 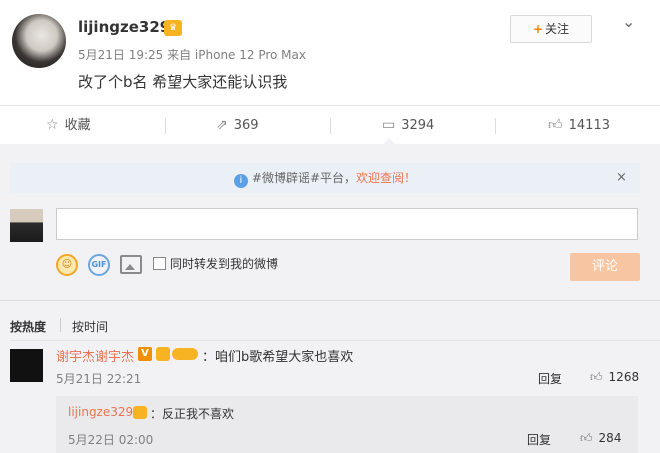 I want to click on image-icon, so click(x=131, y=264).